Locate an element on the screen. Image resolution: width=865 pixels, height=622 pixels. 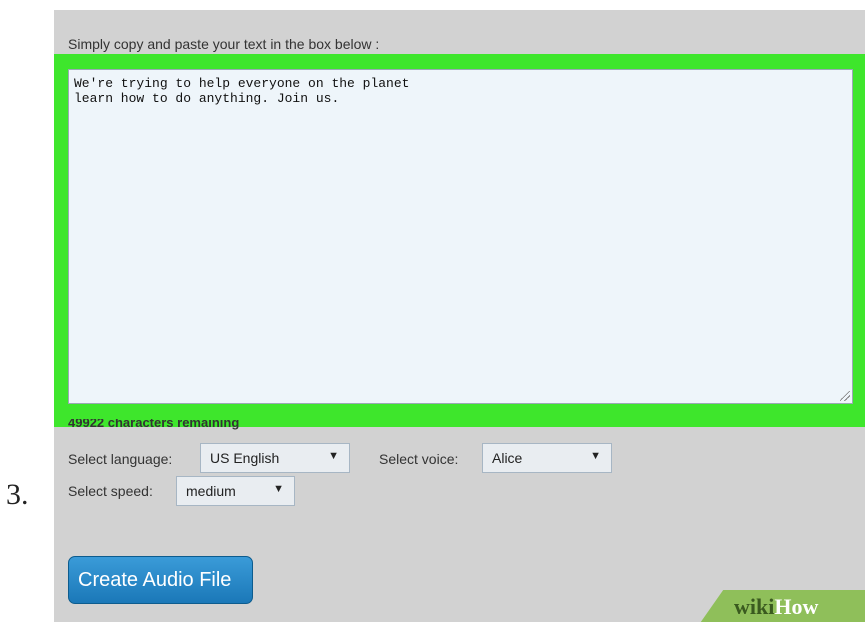
wikihow-logo: wikiHow is located at coordinates (776, 607).